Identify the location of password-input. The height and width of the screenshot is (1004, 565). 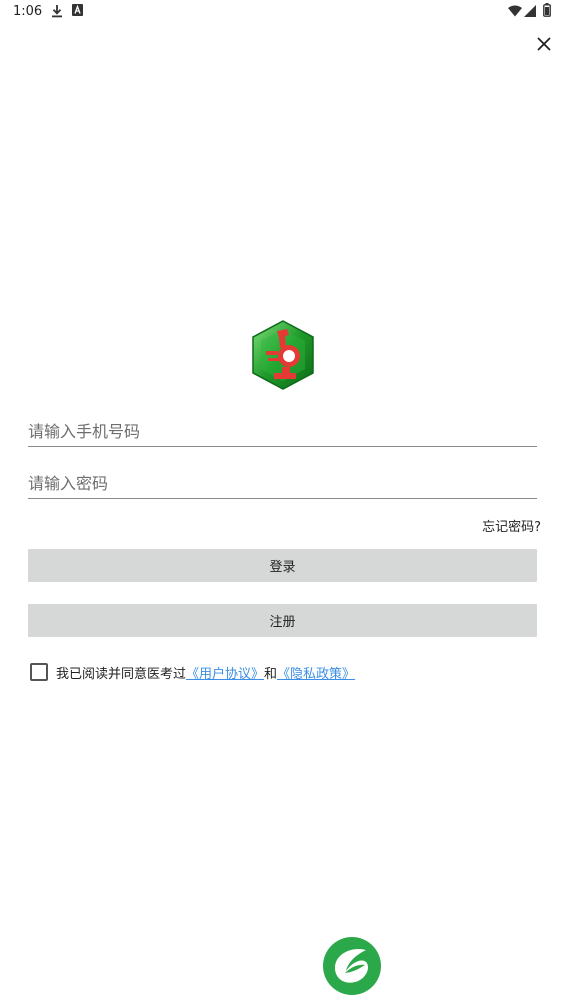
(282, 483).